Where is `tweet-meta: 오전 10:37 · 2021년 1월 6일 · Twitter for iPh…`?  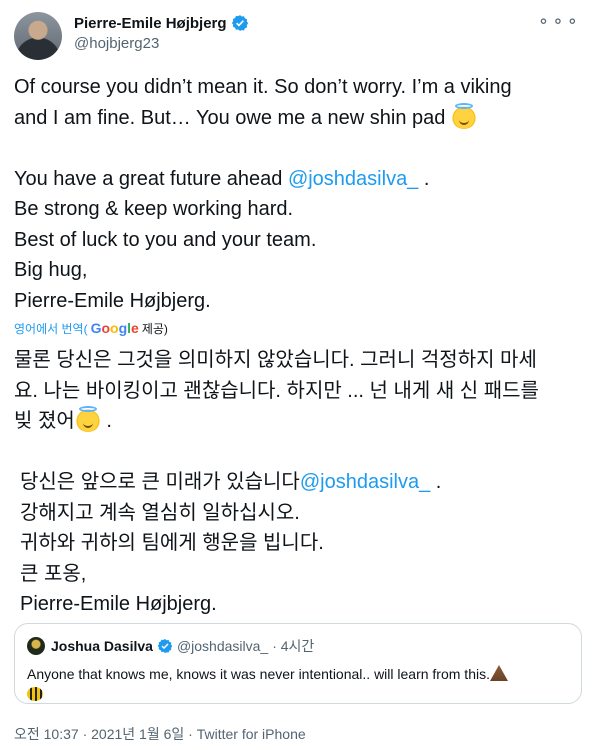 tweet-meta: 오전 10:37 · 2021년 1월 6일 · Twitter for iPh… is located at coordinates (160, 734).